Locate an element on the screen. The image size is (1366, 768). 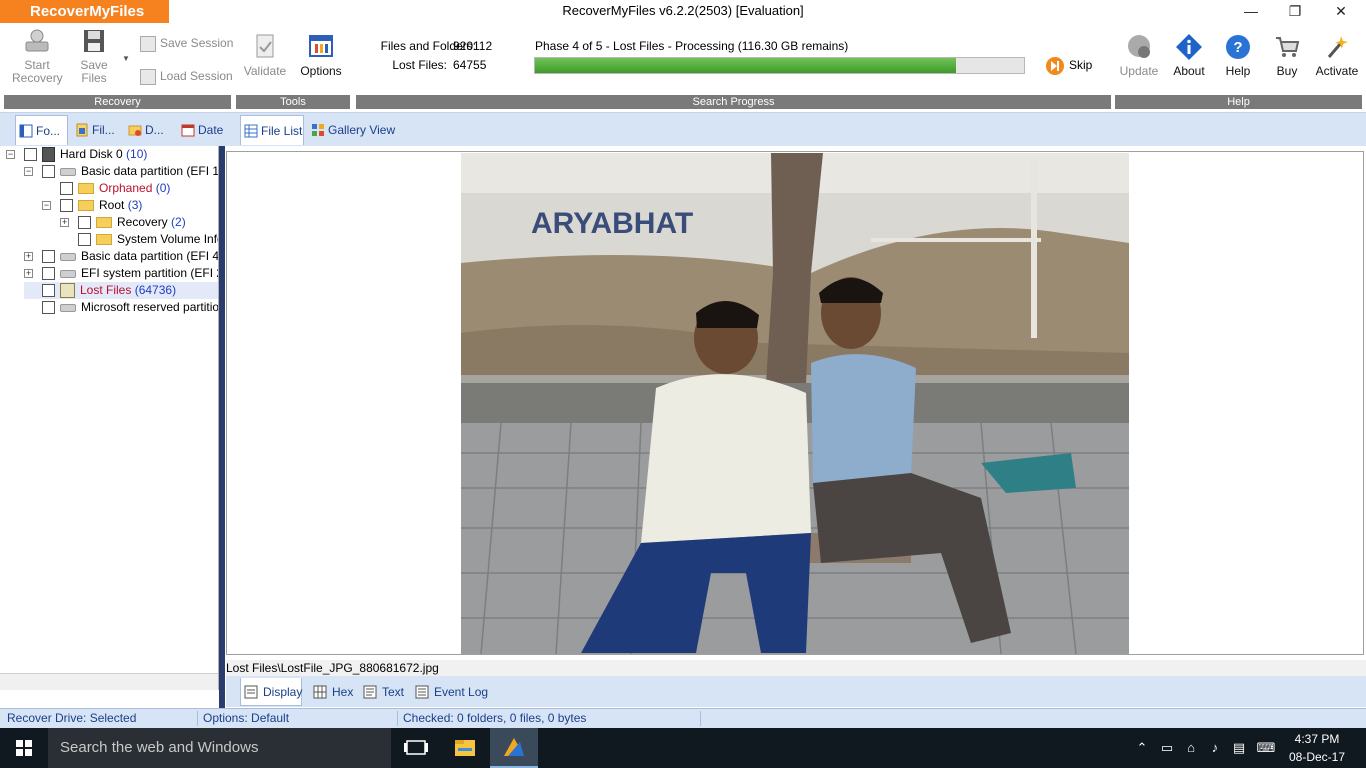
tab-file-list: File List is located at coordinates (272, 130).